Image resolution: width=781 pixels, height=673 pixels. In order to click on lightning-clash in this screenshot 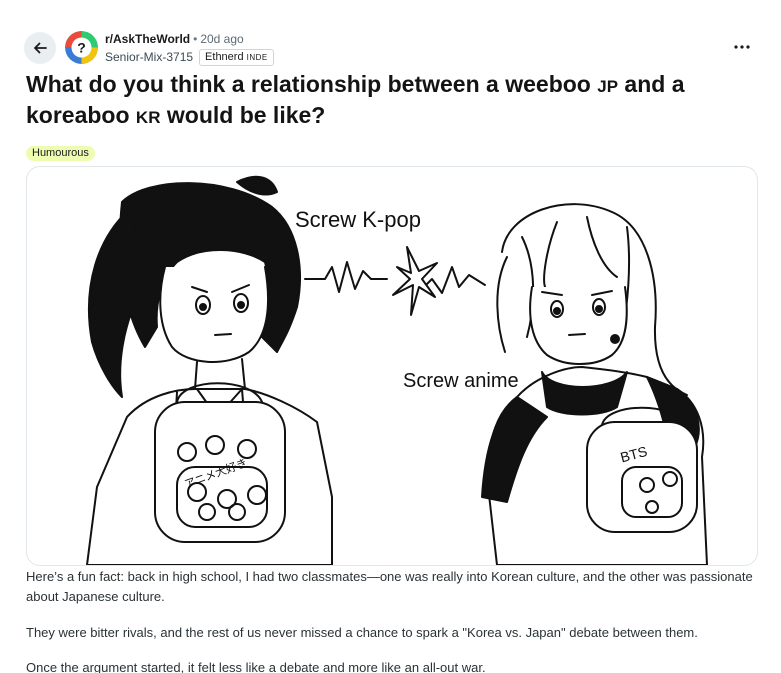, I will do `click(395, 281)`.